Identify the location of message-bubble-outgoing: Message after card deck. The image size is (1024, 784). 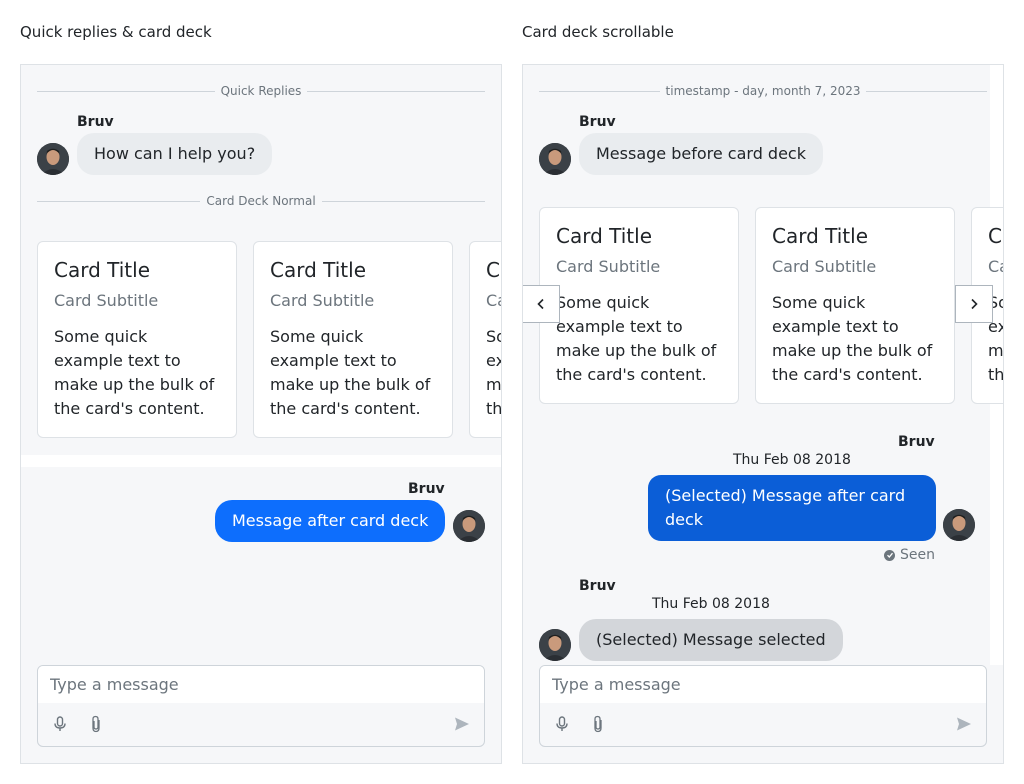
(330, 521).